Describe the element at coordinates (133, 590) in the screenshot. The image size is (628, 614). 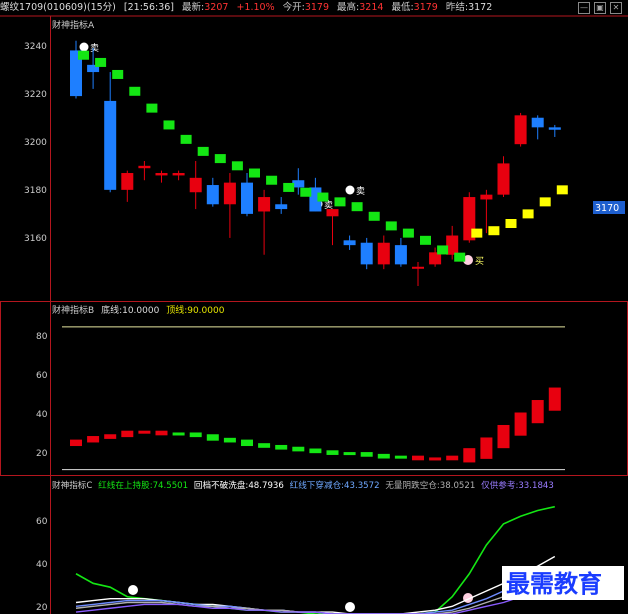
I see `neutral-face-icon` at that location.